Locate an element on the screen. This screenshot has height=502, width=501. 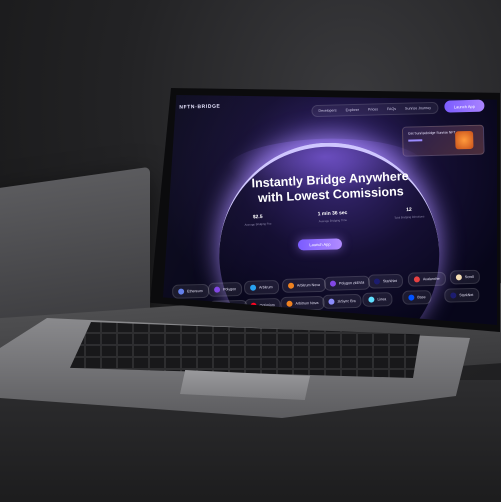
stat-fee: $2.5 Average Bridging Fee is located at coordinates (257, 220).